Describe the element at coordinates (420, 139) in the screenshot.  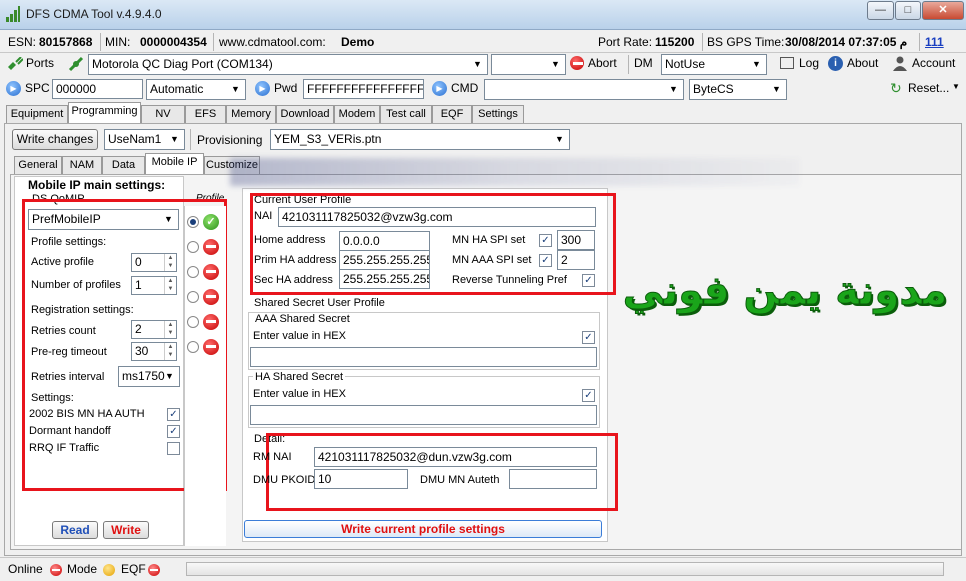
I see `provisioning-select: YEM_S3_VERis.ptn ▼` at that location.